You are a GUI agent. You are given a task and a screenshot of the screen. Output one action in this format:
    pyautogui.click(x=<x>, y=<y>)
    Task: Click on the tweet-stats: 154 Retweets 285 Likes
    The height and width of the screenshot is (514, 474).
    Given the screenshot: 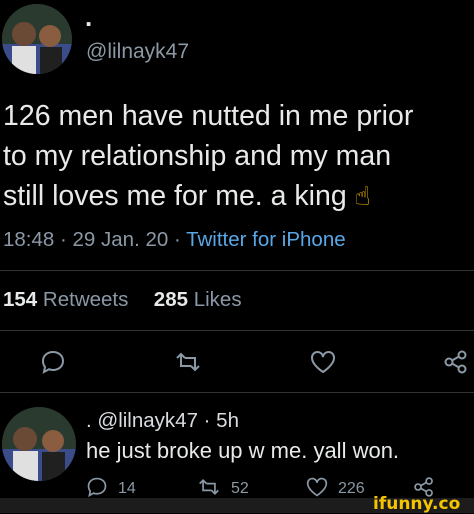 What is the action you would take?
    pyautogui.click(x=122, y=300)
    